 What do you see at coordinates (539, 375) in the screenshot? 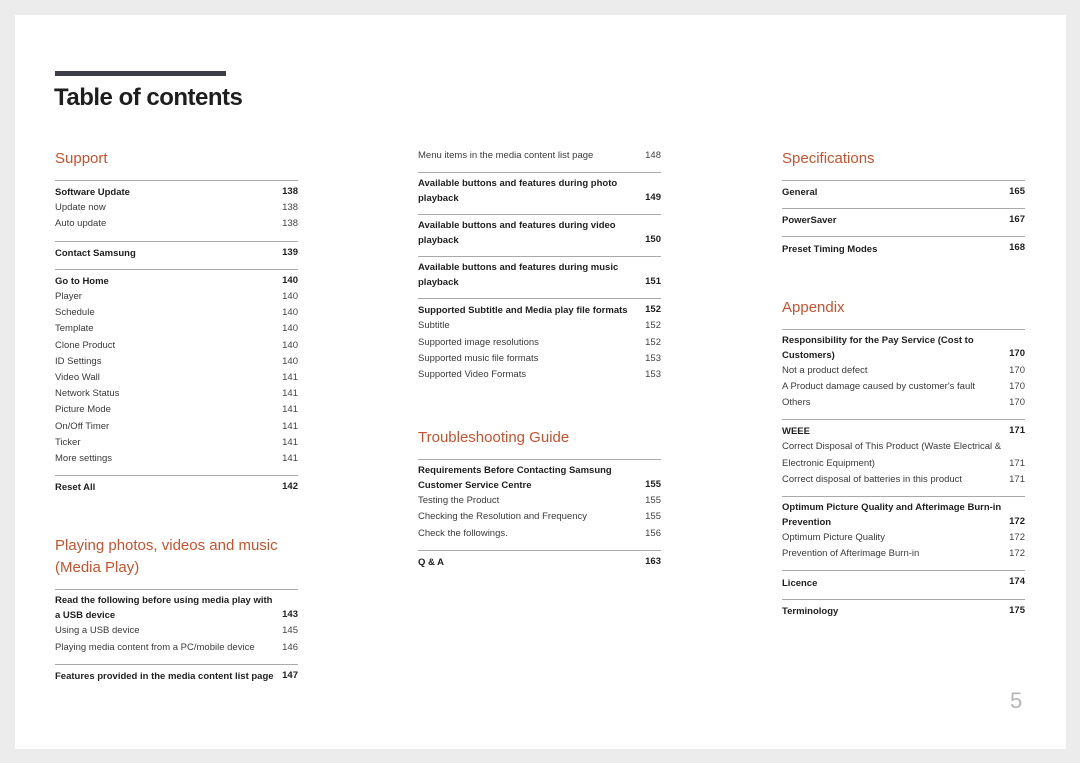
I see `toc-entry-subitem: Supported Video Formats 153` at bounding box center [539, 375].